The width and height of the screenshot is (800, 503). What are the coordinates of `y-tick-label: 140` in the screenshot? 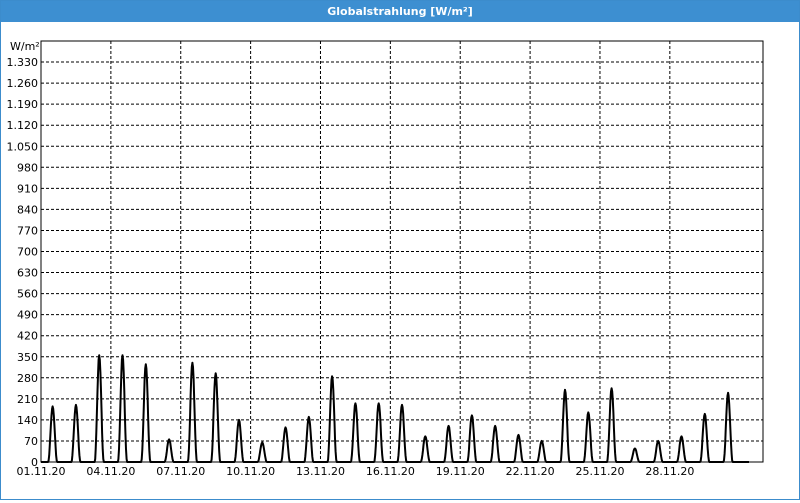 It's located at (27, 420).